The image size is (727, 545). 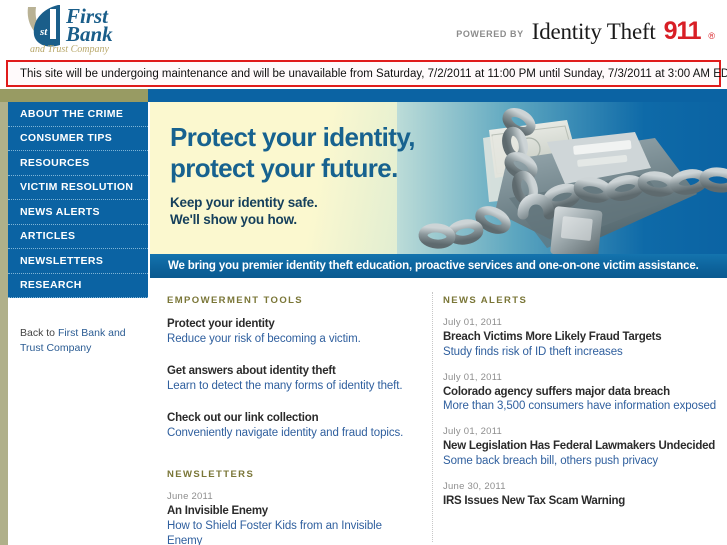 What do you see at coordinates (552, 337) in the screenshot?
I see `news-title: Breach Victims More Likely Fraud Targets` at bounding box center [552, 337].